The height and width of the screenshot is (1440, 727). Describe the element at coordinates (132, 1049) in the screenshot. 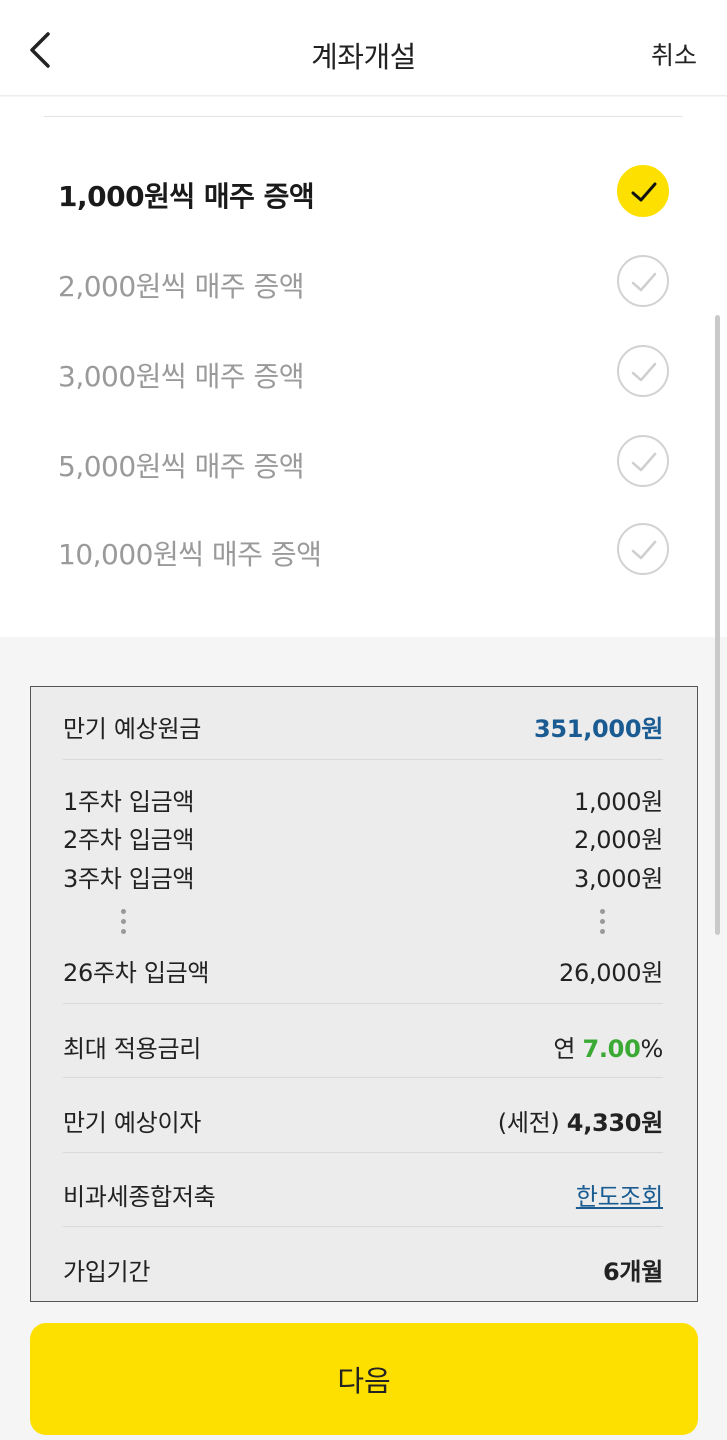

I see `max-rate-label: 최대 적용금리` at that location.